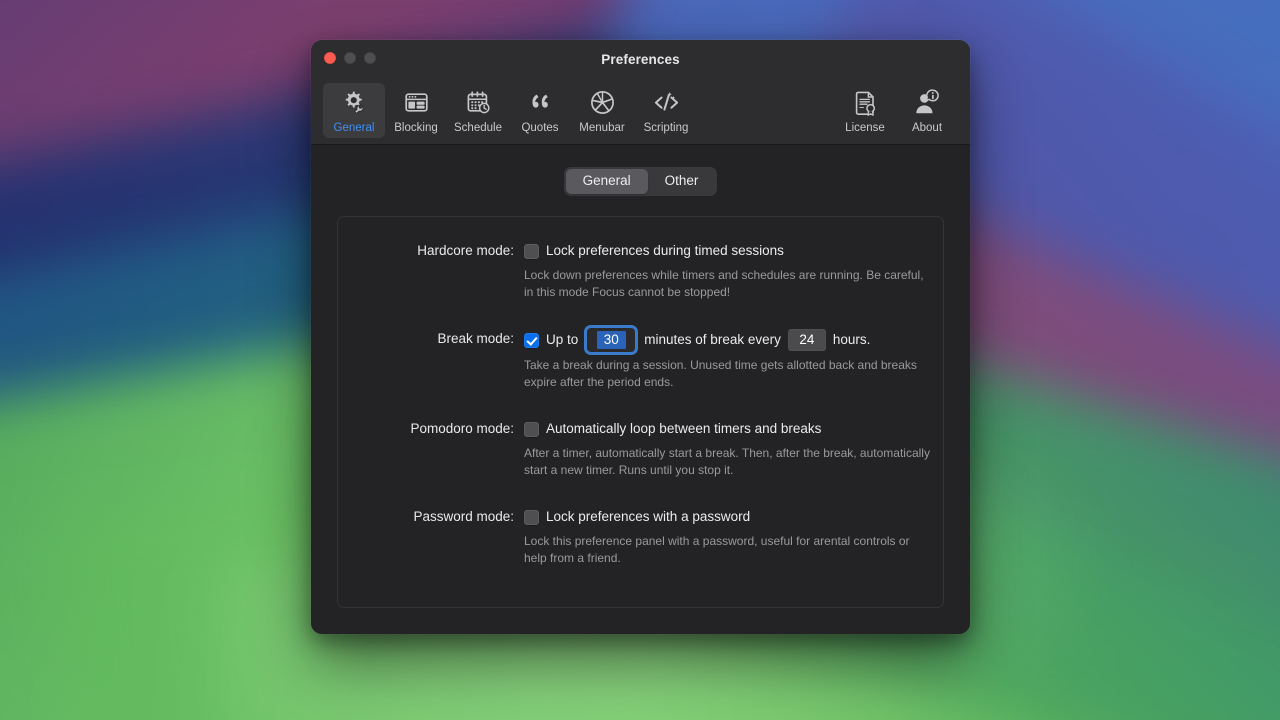 The height and width of the screenshot is (720, 1280). What do you see at coordinates (665, 251) in the screenshot?
I see `hardcore-checkbox-label: Lock preferences during timed sessions` at bounding box center [665, 251].